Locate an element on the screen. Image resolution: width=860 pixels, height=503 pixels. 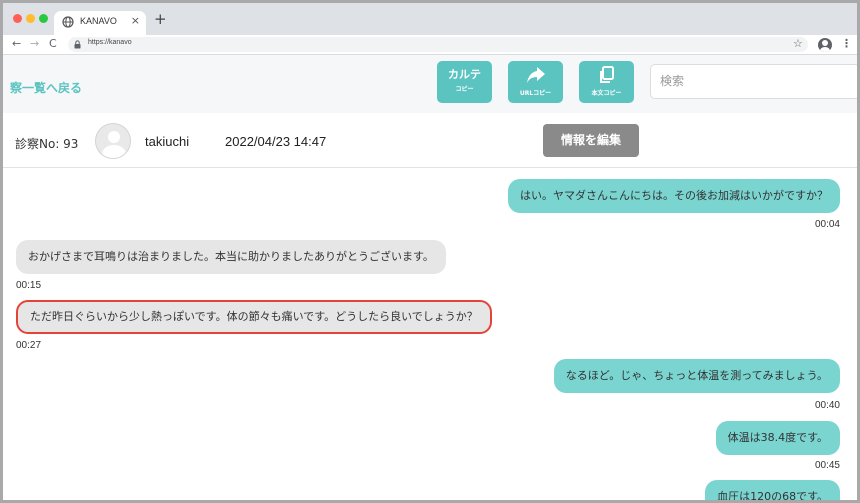
browser-menu-icon: ⋮ is located at coordinates (846, 43).